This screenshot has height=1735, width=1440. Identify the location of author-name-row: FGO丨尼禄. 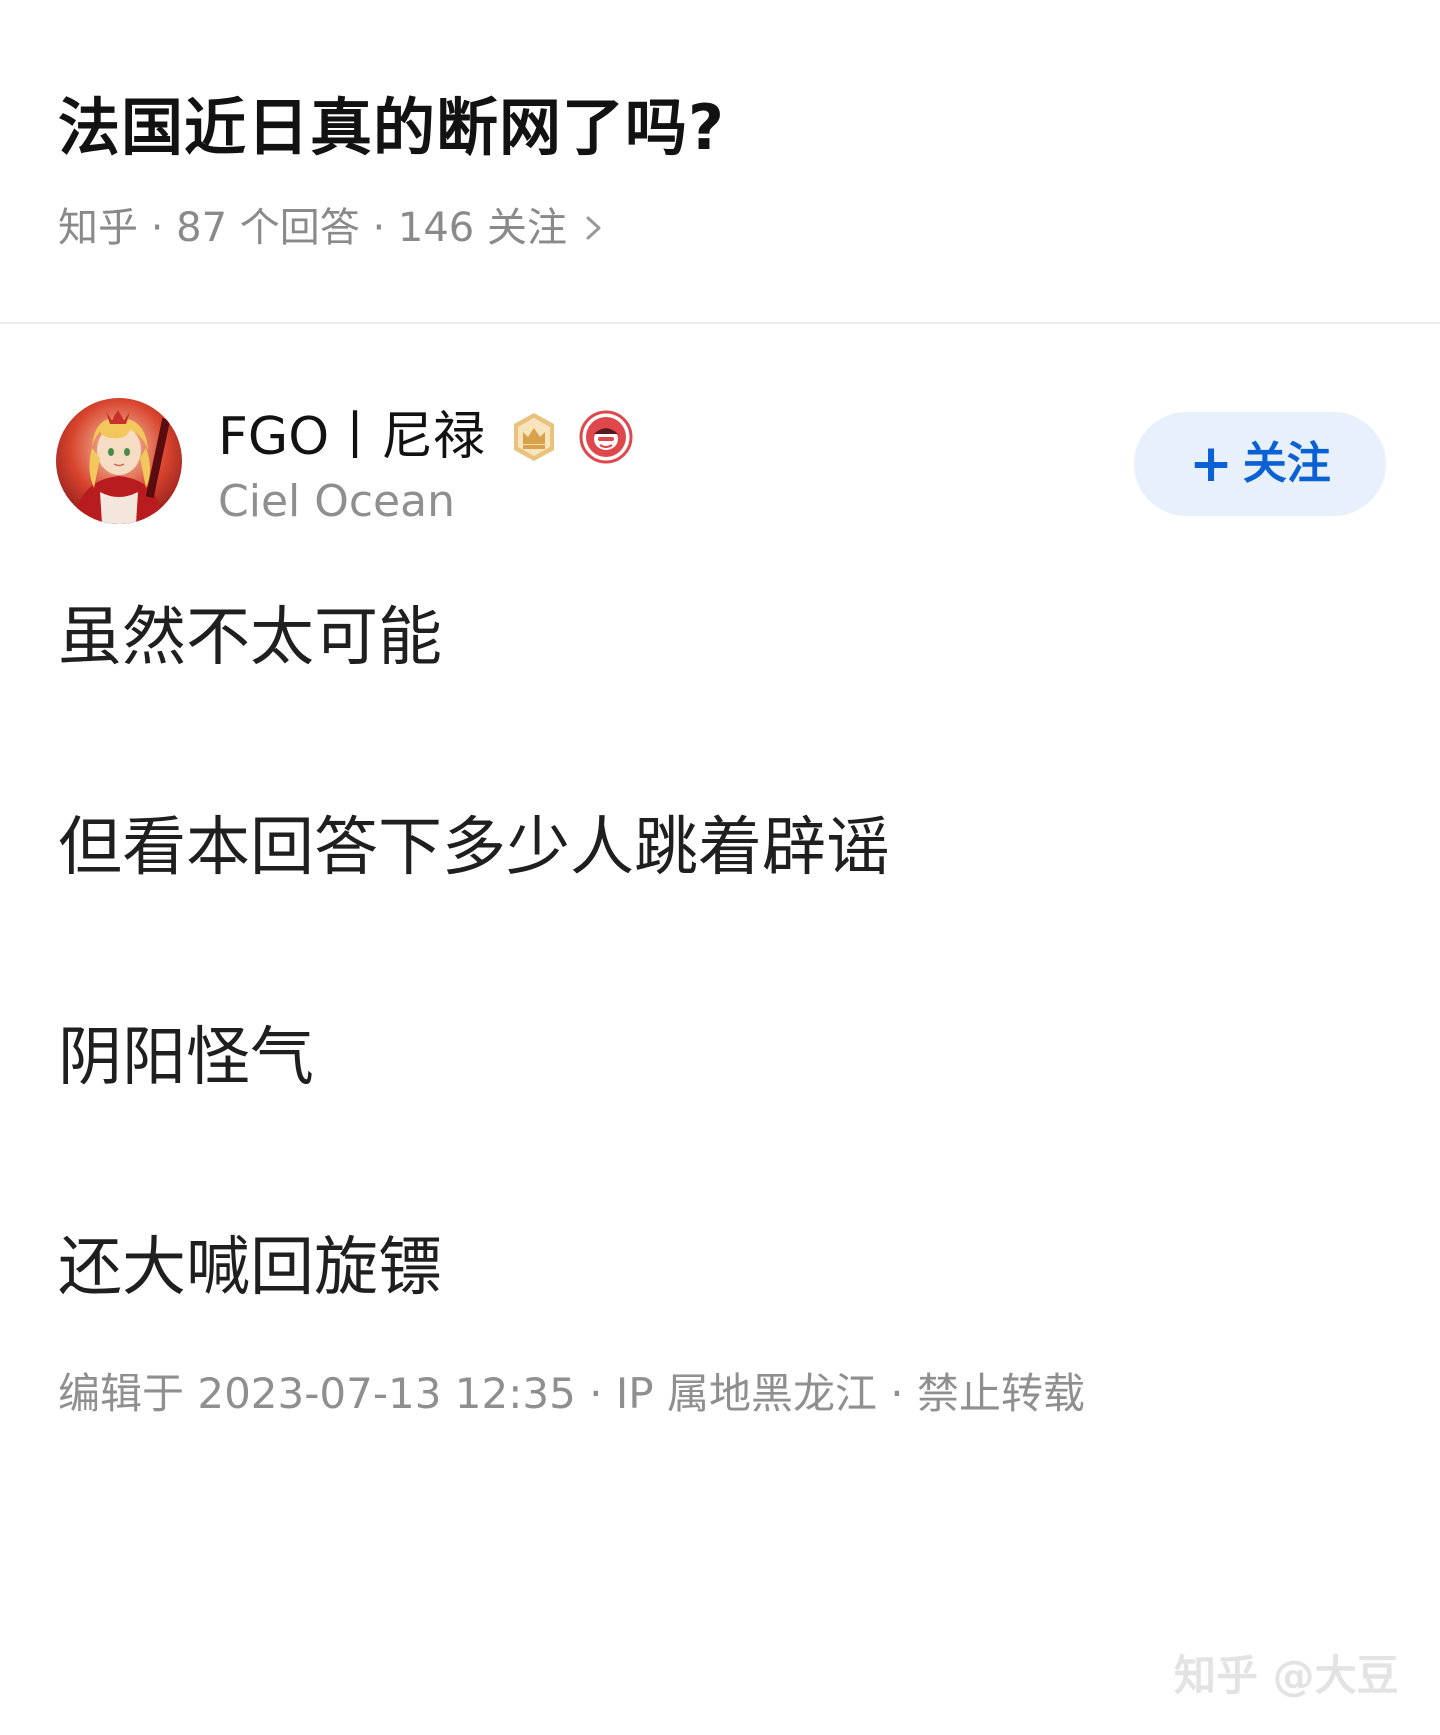
(425, 437).